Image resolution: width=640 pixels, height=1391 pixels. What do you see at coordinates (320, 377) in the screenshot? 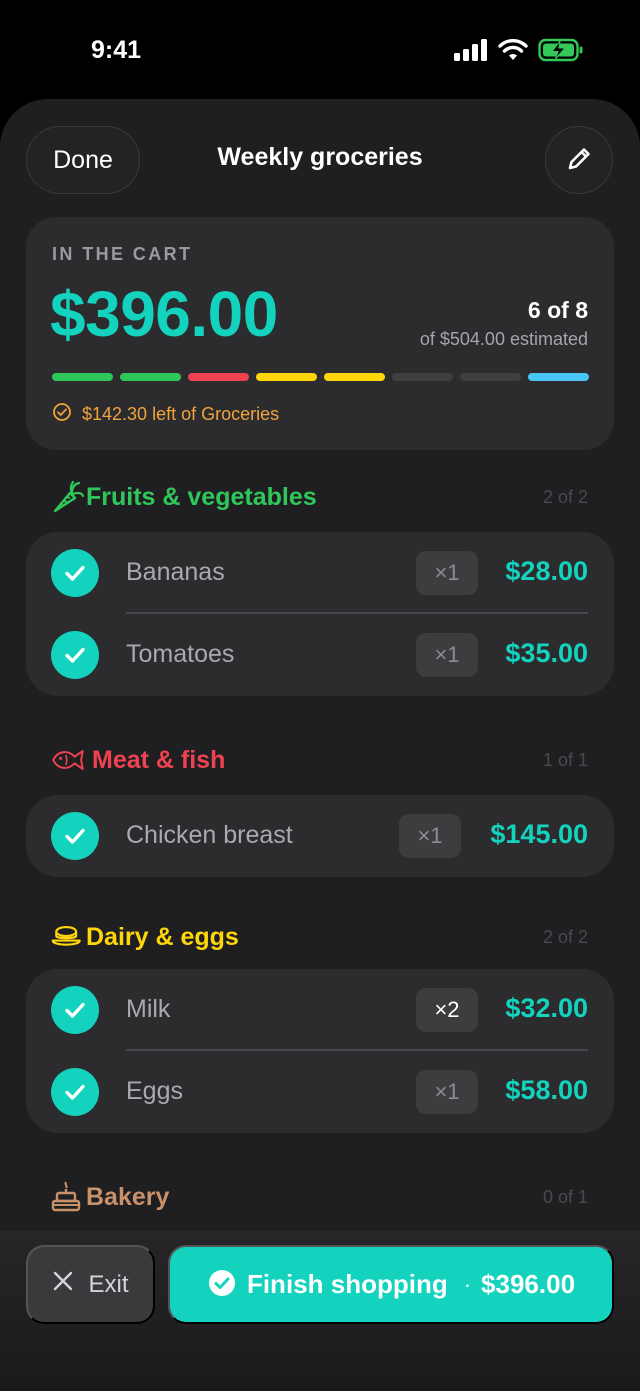
I see `cart-progress-bar` at bounding box center [320, 377].